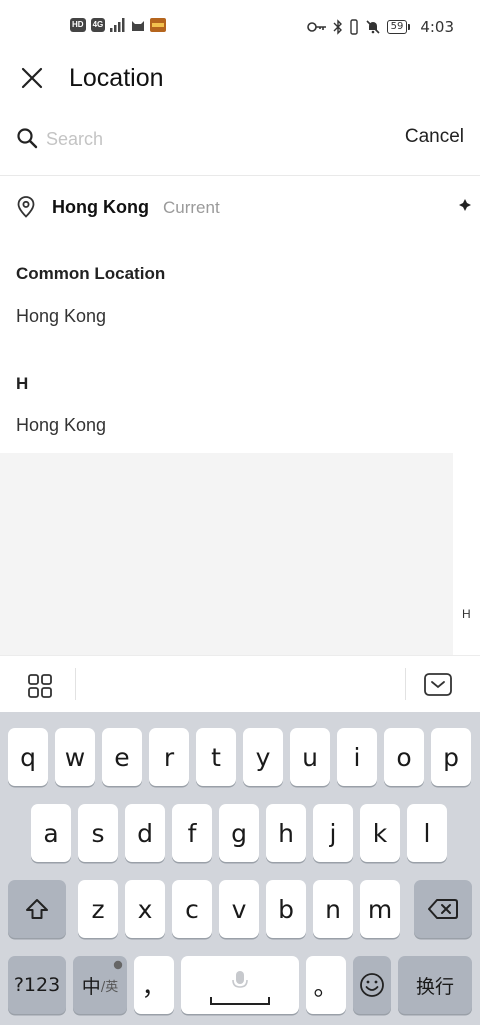 This screenshot has width=480, height=1025. What do you see at coordinates (192, 833) in the screenshot?
I see `key-f: f` at bounding box center [192, 833].